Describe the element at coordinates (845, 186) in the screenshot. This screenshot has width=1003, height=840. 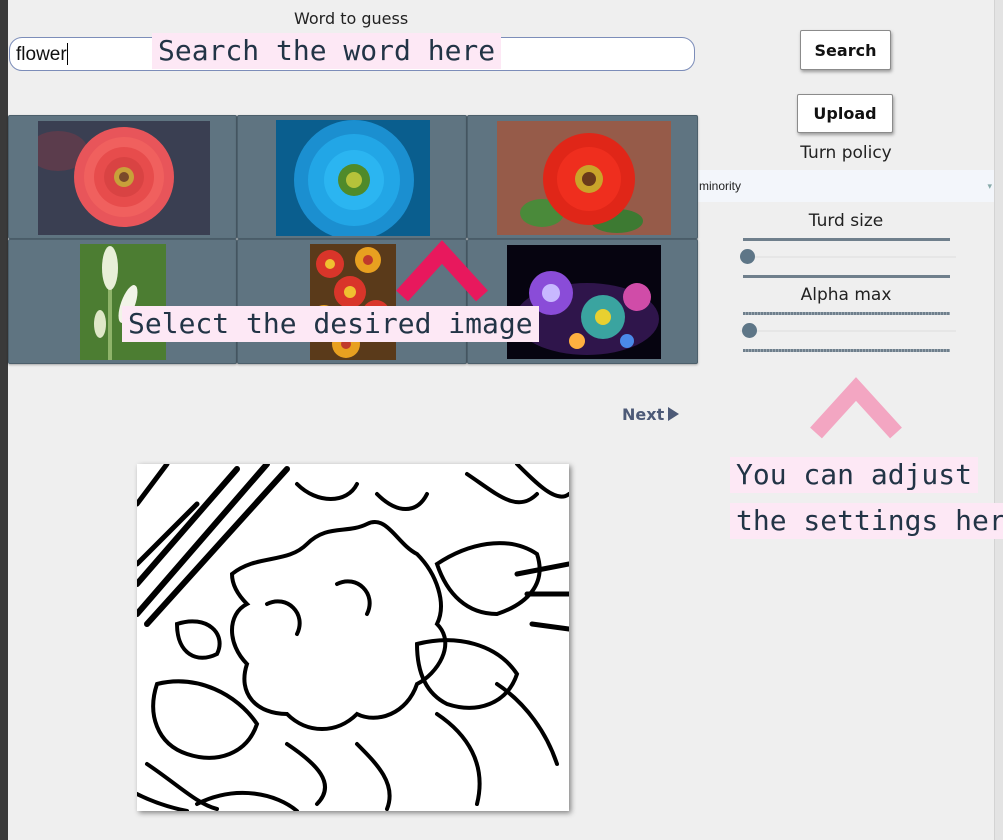
I see `turn-policy-select: minority ▾` at that location.